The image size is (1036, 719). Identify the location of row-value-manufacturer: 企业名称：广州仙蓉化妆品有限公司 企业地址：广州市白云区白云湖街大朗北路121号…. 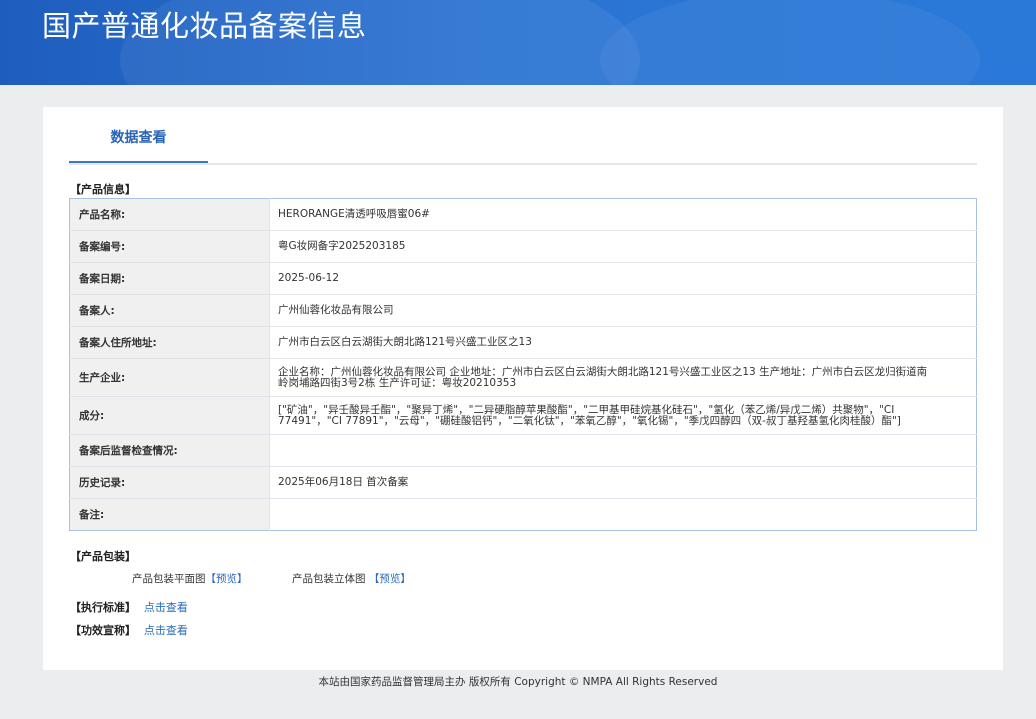
(623, 377).